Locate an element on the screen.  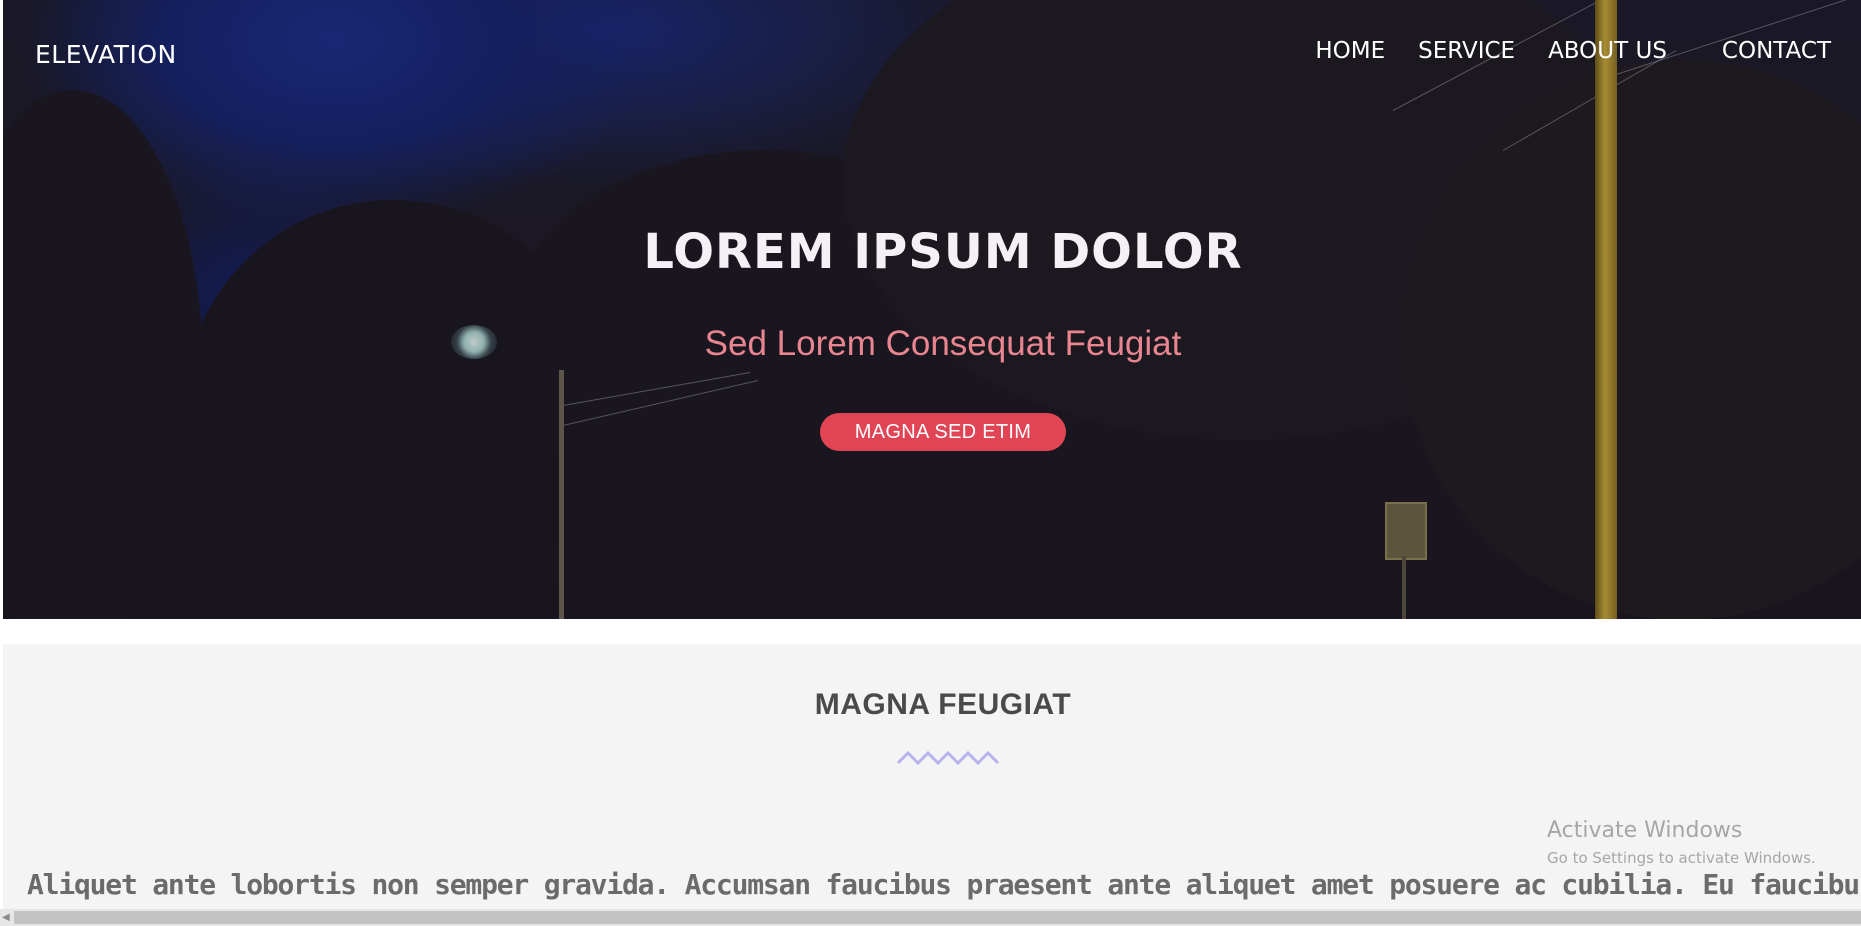
watermark-subtitle: Go to Settings to activate Windows. is located at coordinates (1681, 858).